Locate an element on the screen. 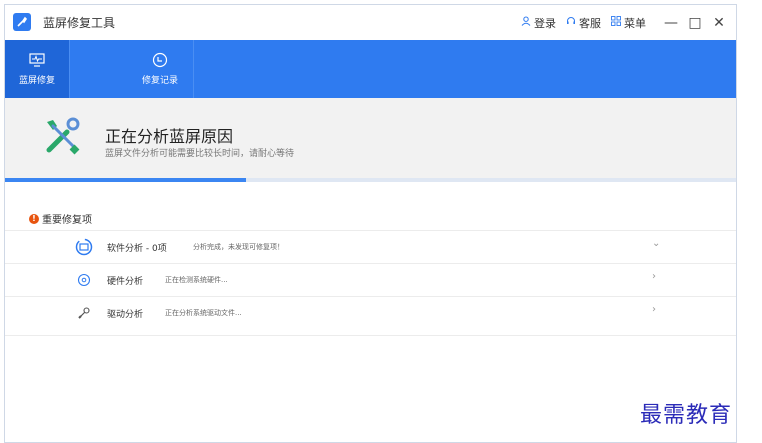  analysis-subtitle: 蓝屏文件分析可能需要比较长时间，请耐心等待 is located at coordinates (200, 154).